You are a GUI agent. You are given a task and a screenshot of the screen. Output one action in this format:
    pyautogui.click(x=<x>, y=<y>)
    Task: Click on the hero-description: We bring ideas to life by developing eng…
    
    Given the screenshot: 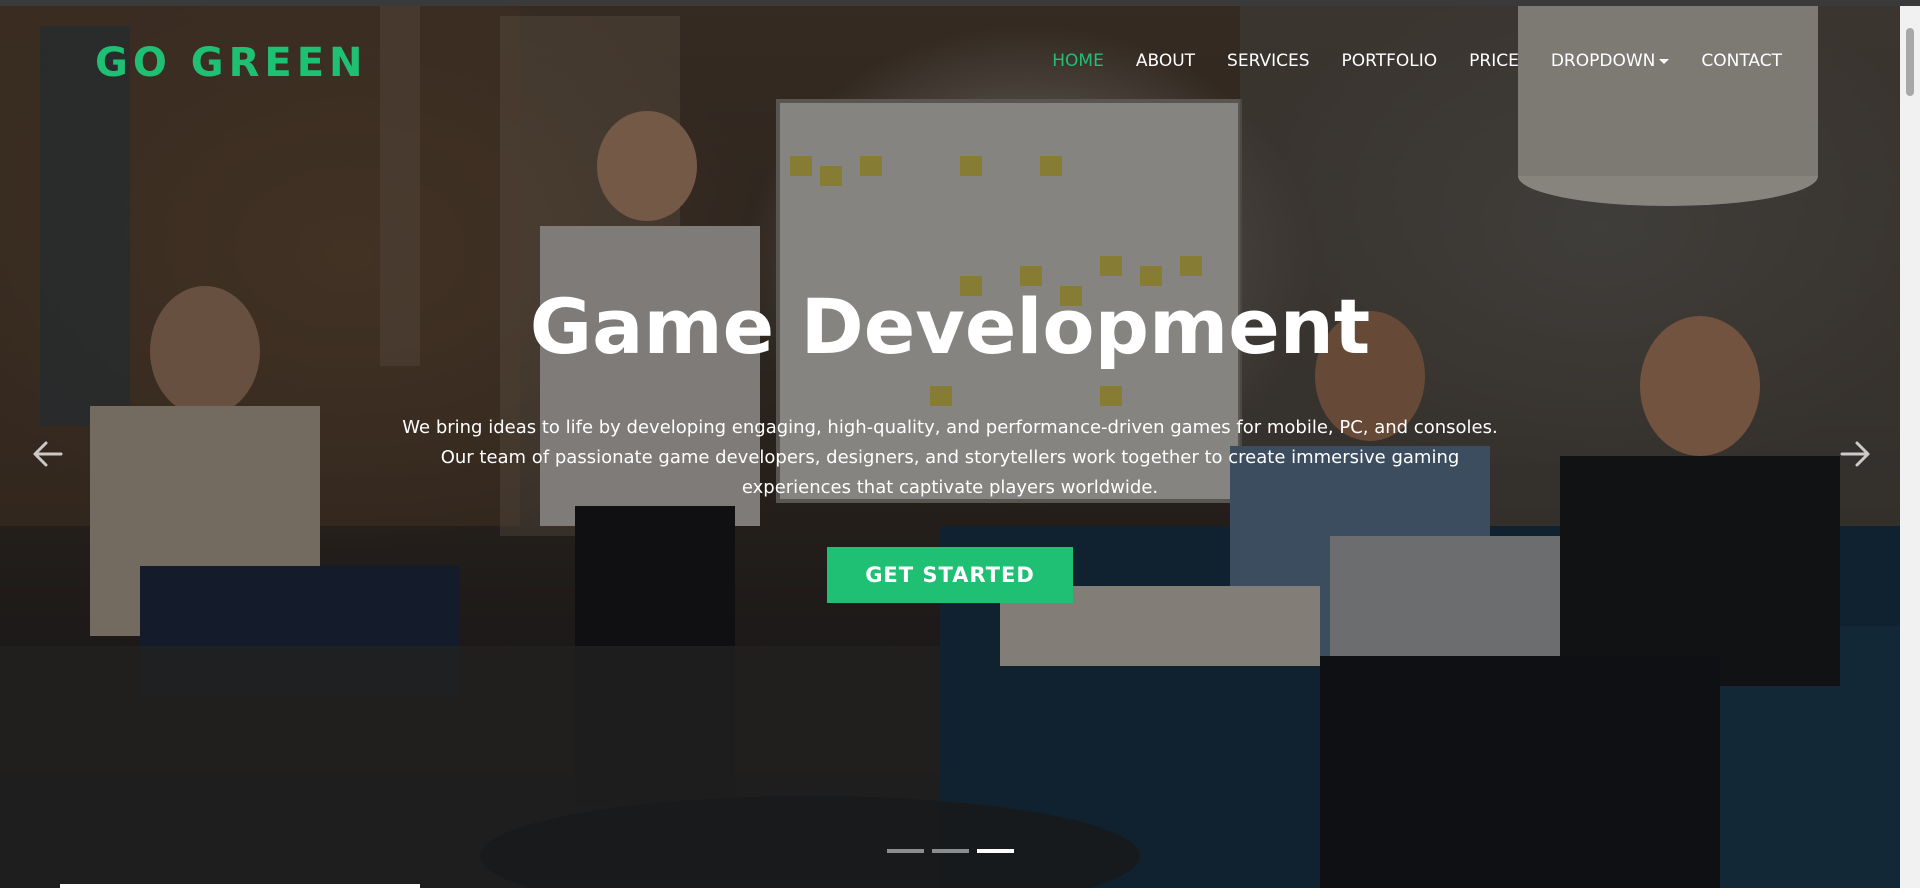 What is the action you would take?
    pyautogui.click(x=950, y=457)
    